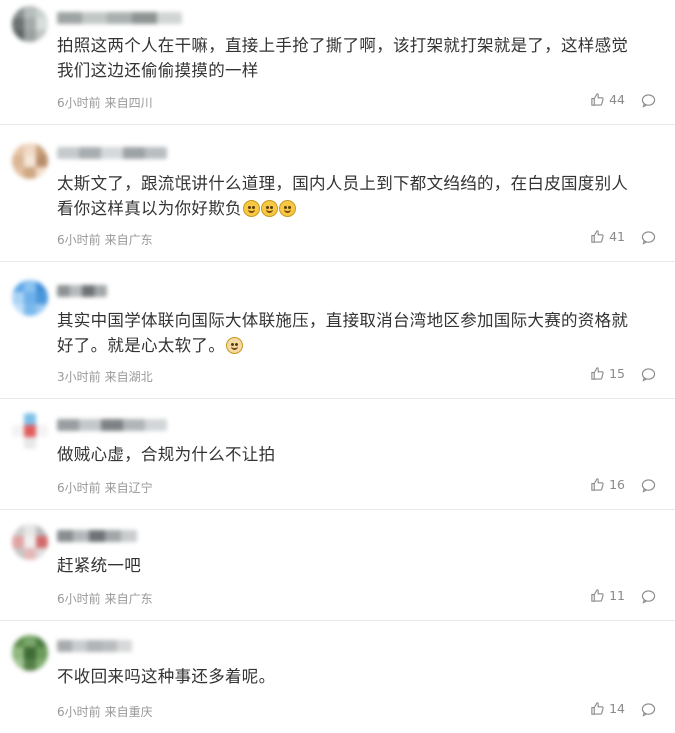  I want to click on location: 来自四川, so click(128, 103).